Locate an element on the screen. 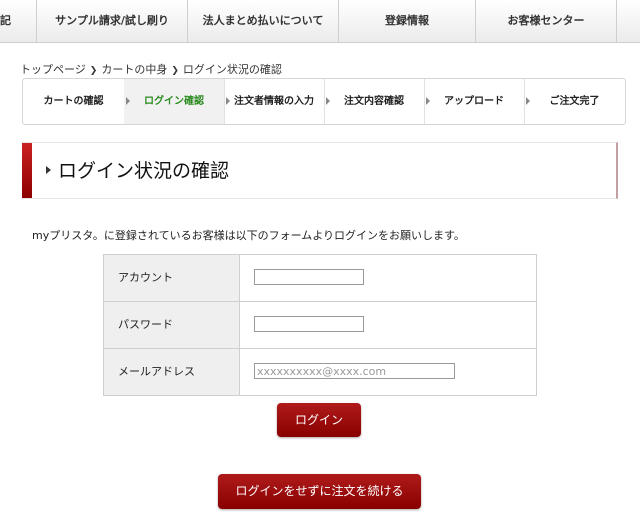 This screenshot has height=526, width=640. password-label: パスワード is located at coordinates (172, 325).